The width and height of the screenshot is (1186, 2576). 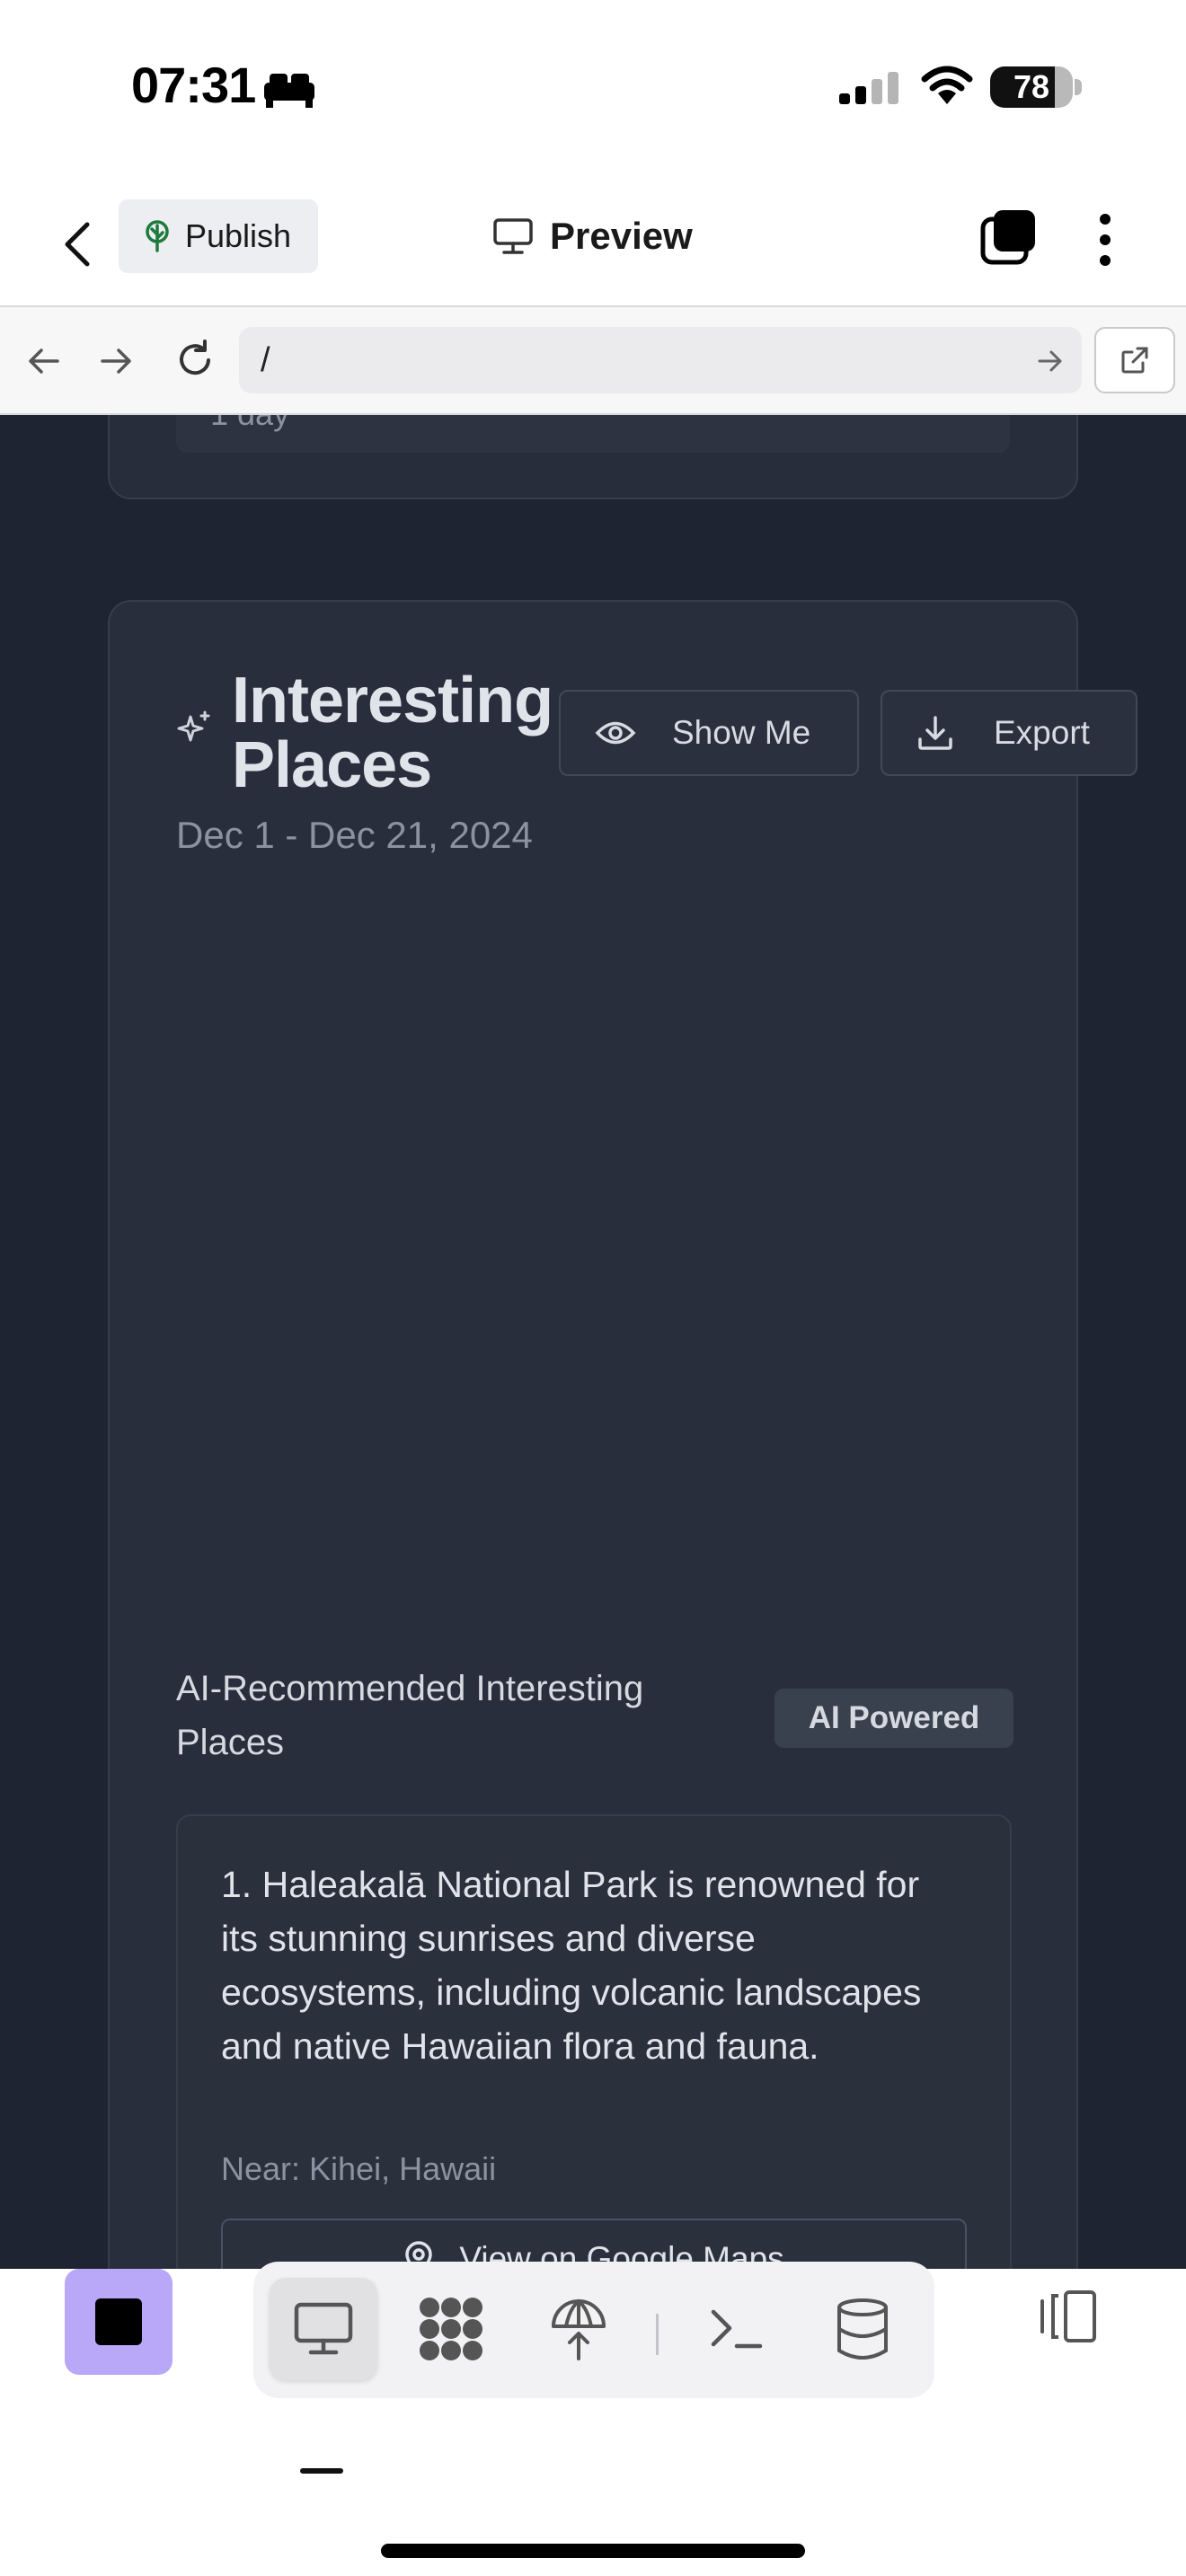 I want to click on app-header: Publish Preview, so click(x=593, y=247).